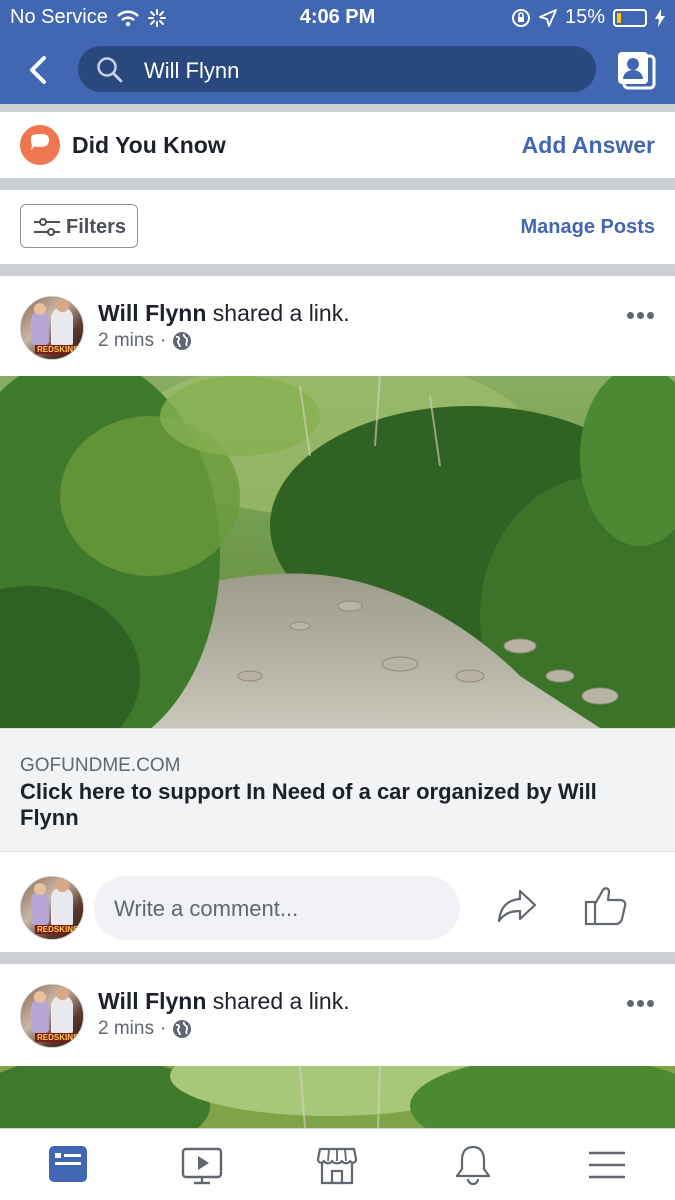 The image size is (675, 1200). What do you see at coordinates (630, 17) in the screenshot?
I see `battery-icon` at bounding box center [630, 17].